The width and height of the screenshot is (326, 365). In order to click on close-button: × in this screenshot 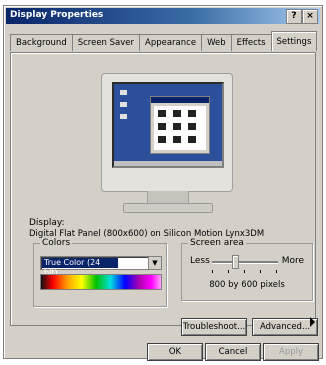, I will do `click(310, 16)`.